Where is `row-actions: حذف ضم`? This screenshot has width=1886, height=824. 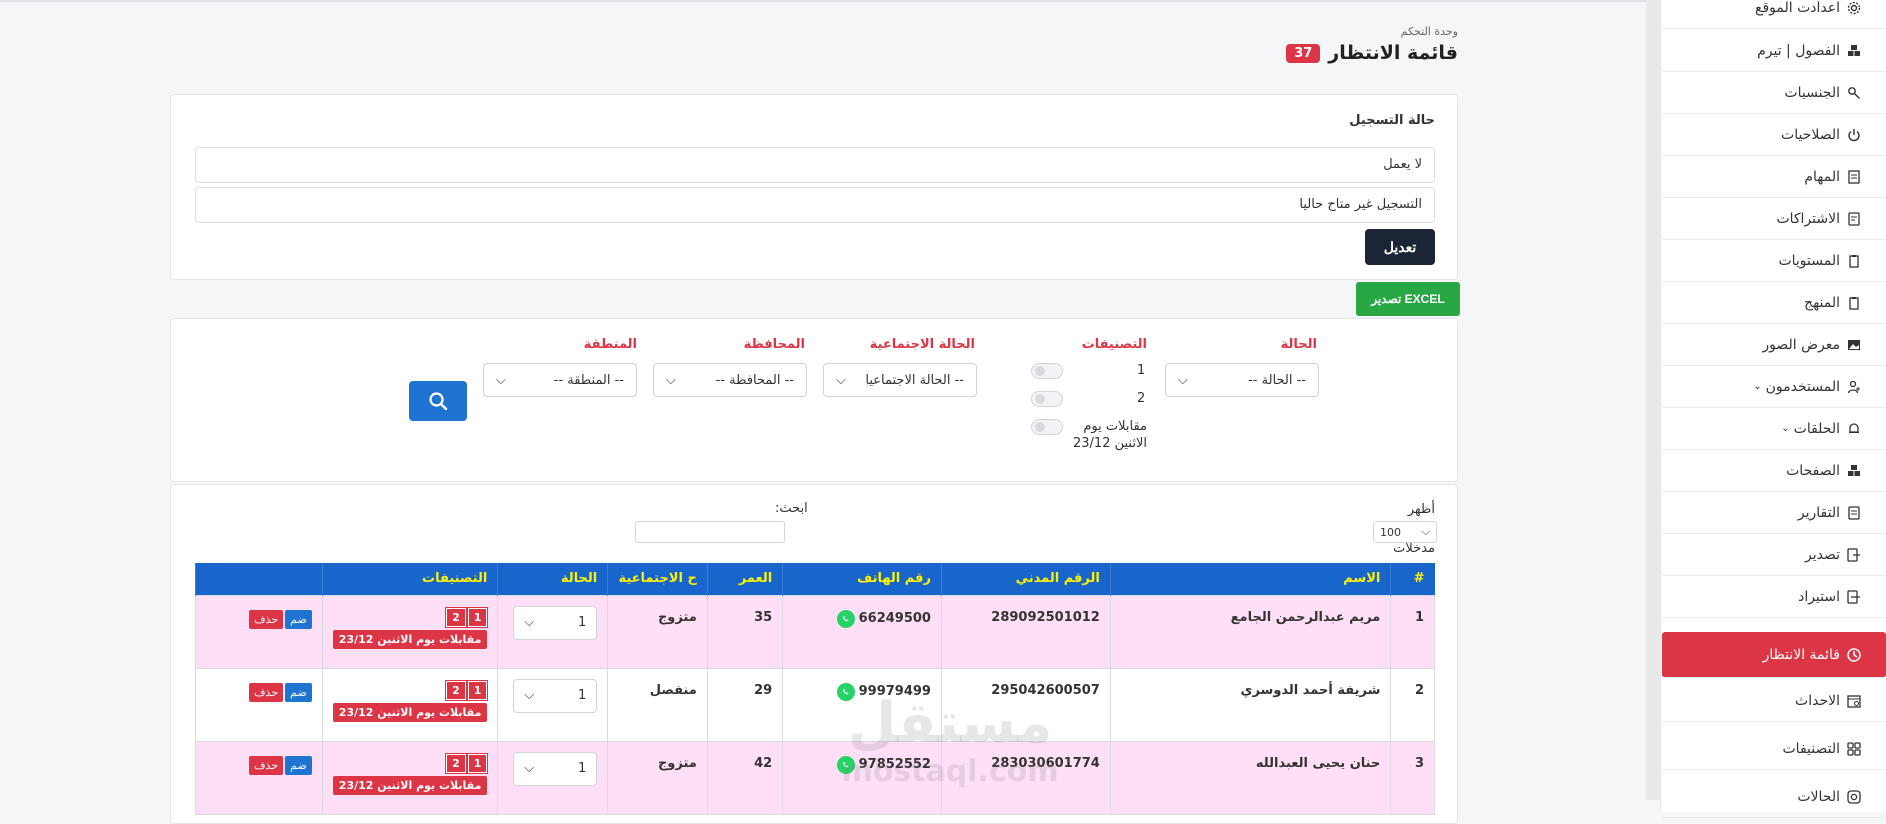
row-actions: حذف ضم is located at coordinates (259, 704).